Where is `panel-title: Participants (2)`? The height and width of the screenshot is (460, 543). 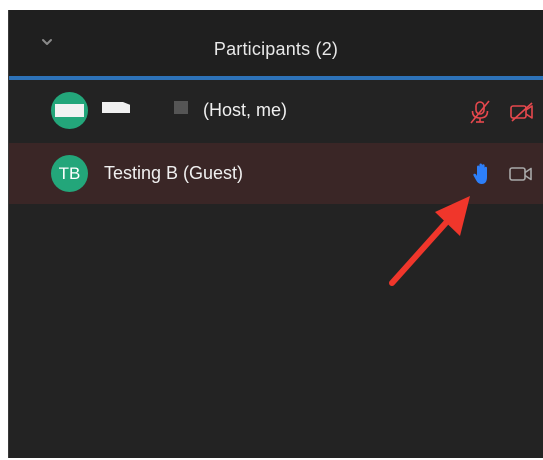
panel-title: Participants (2) is located at coordinates (276, 49).